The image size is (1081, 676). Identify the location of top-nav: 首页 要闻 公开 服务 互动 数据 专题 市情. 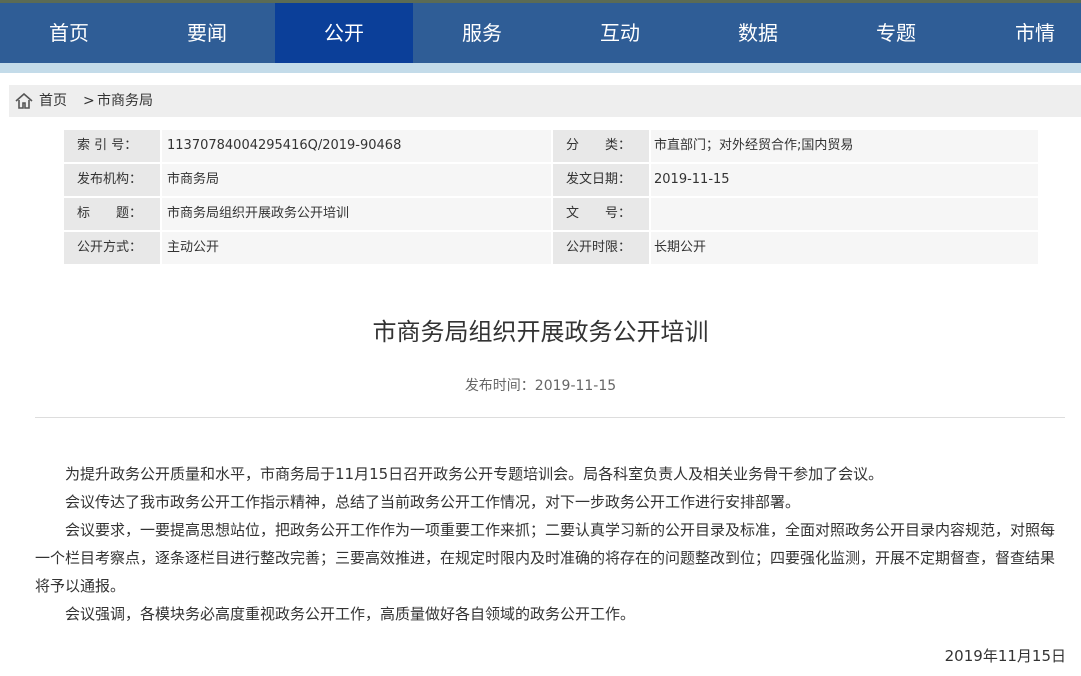
(540, 31).